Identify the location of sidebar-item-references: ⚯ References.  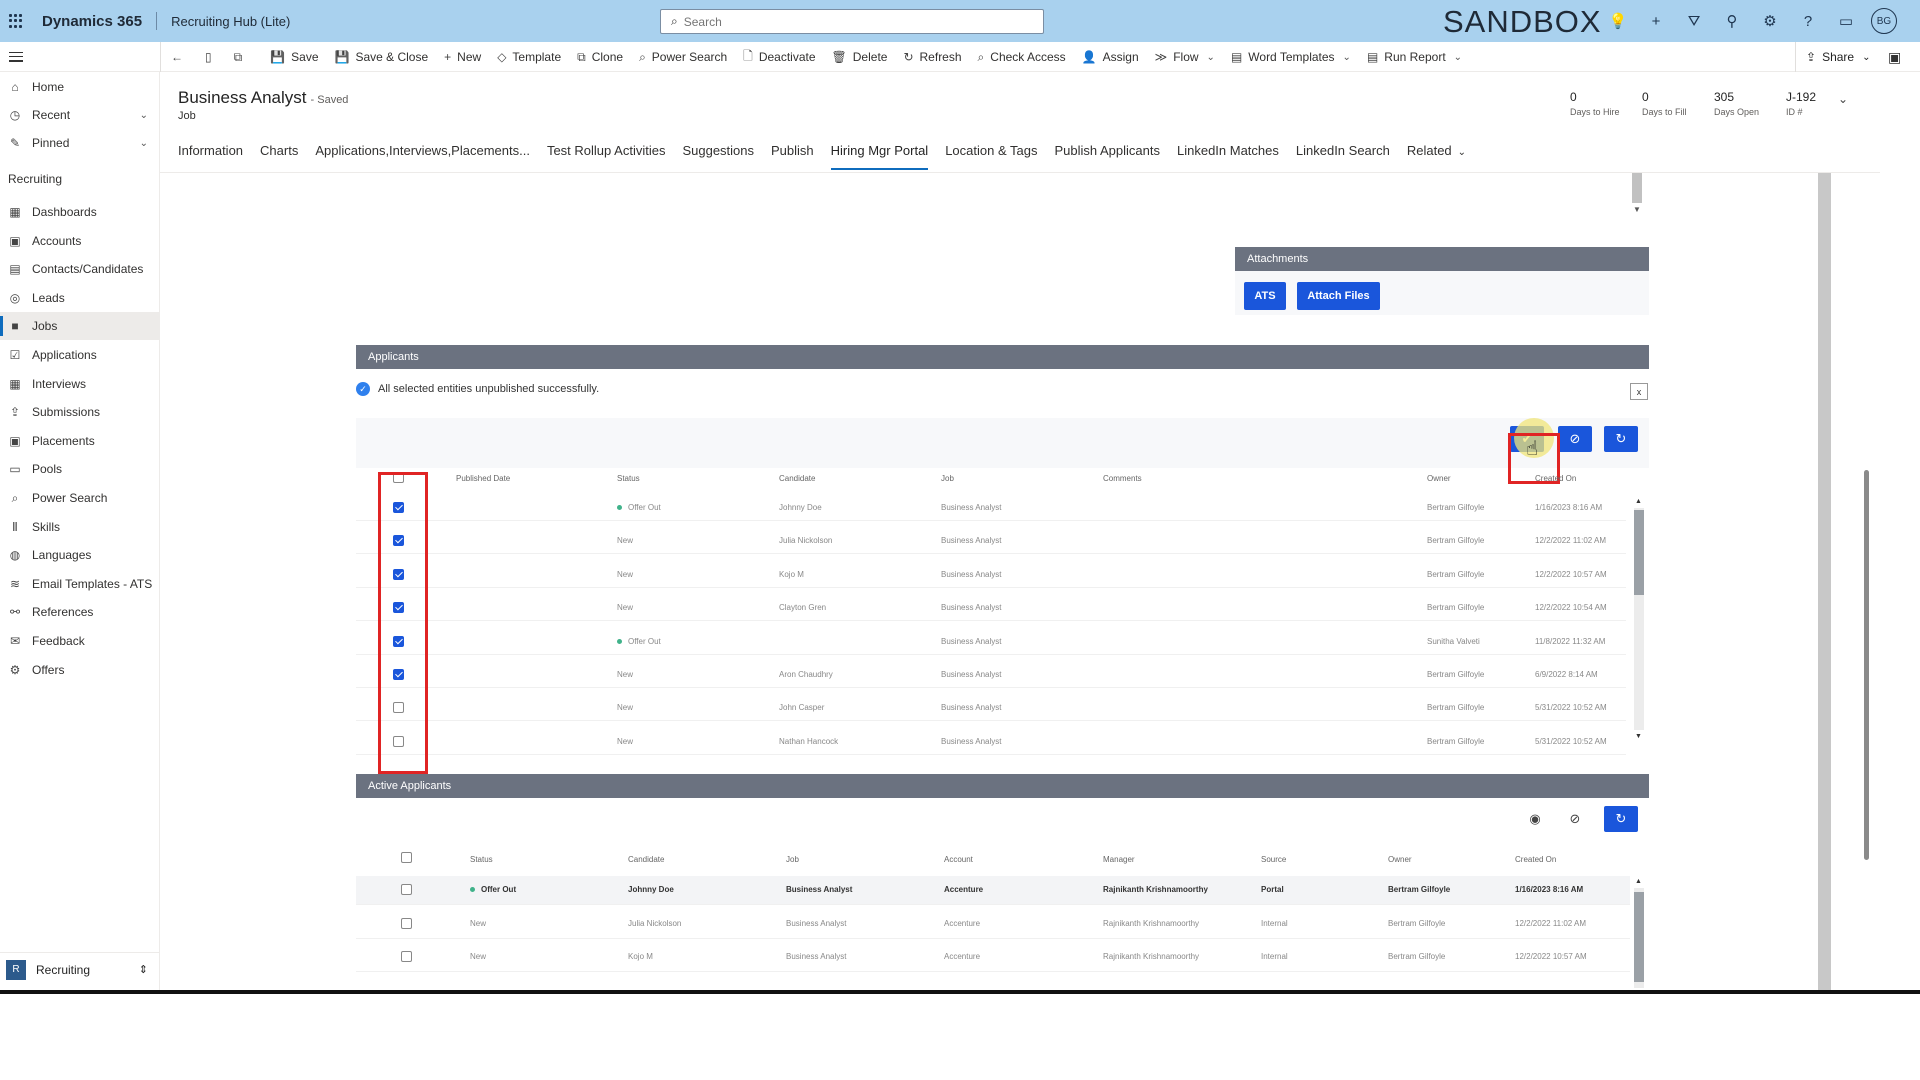
(80, 612).